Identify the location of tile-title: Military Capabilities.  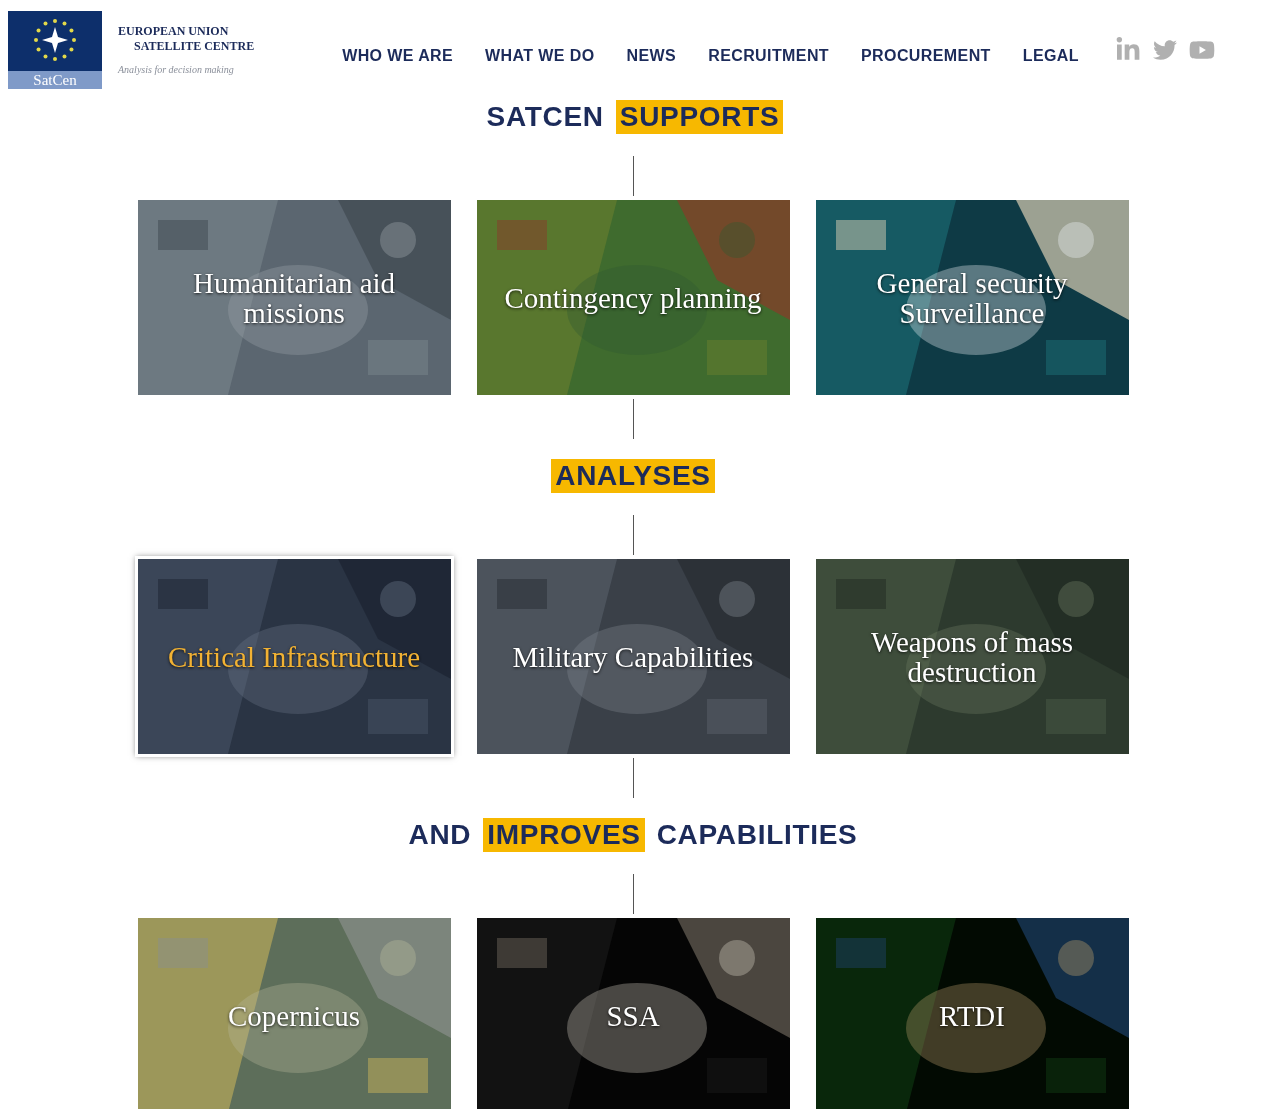
(633, 656).